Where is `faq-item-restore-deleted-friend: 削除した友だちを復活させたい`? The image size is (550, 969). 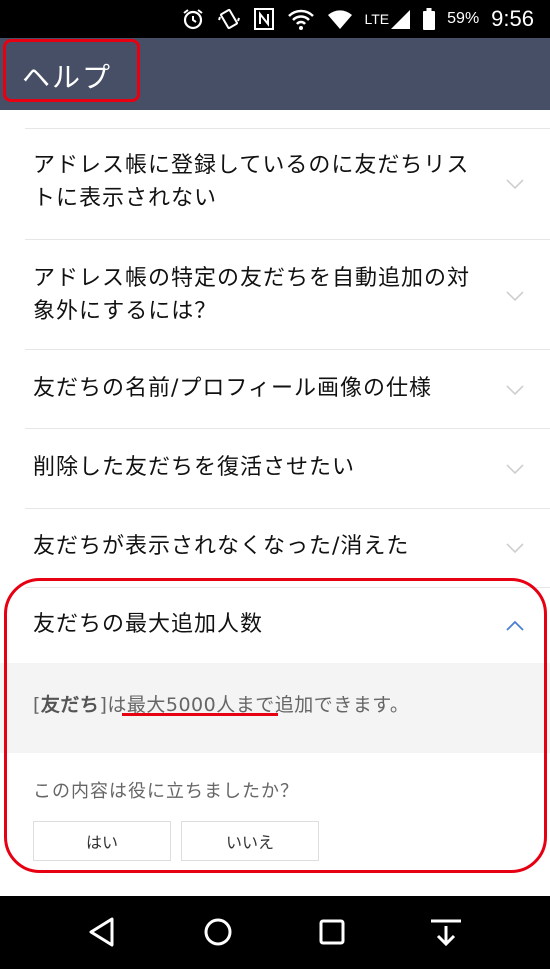 faq-item-restore-deleted-friend: 削除した友だちを復活させたい is located at coordinates (275, 468).